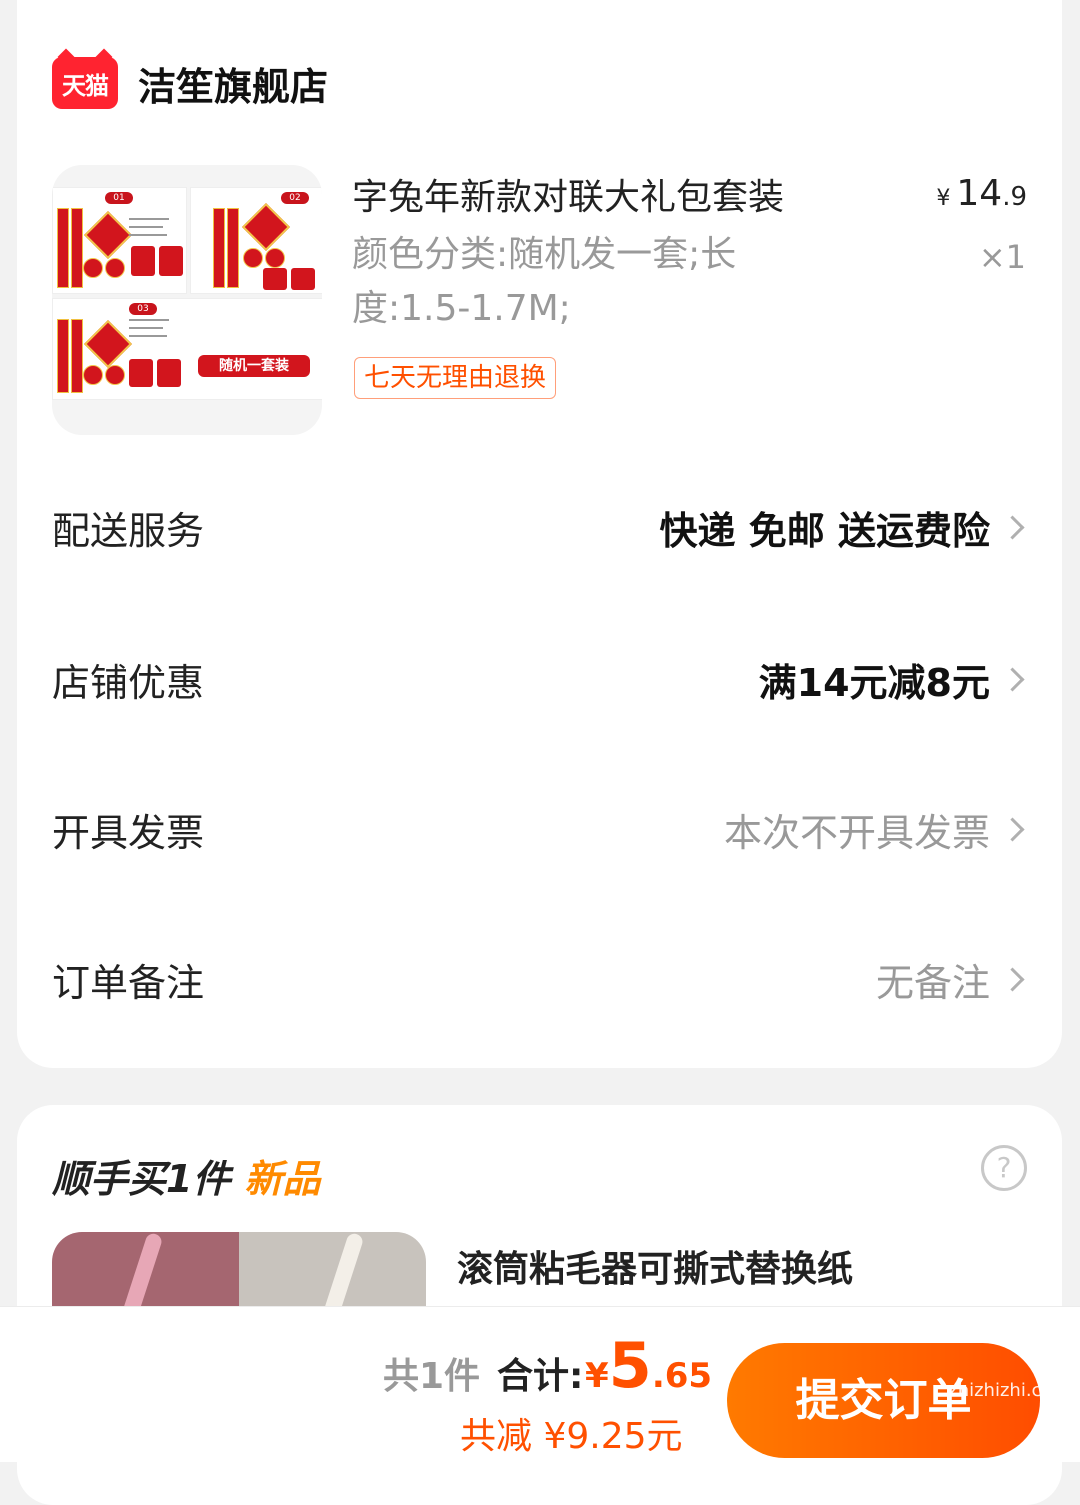 This screenshot has height=1505, width=1080. I want to click on total-amount: ¥5.65, so click(649, 1365).